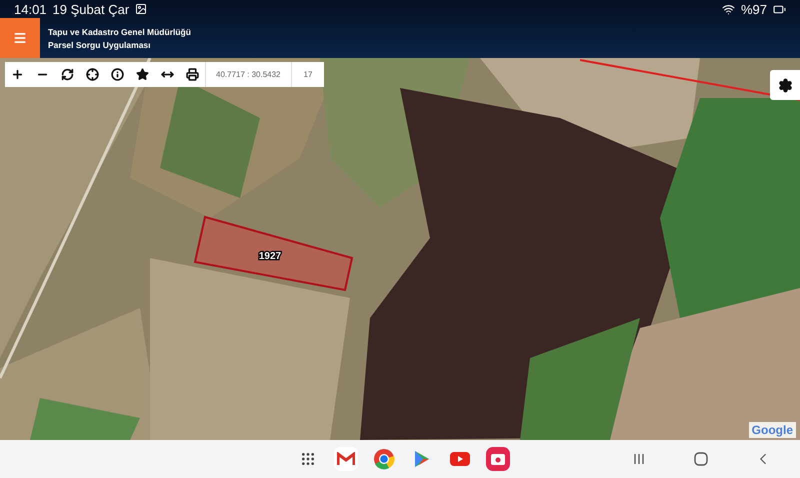 This screenshot has width=800, height=478. Describe the element at coordinates (100, 45) in the screenshot. I see `app-subtitle: Parsel Sorgu Uygulaması` at that location.